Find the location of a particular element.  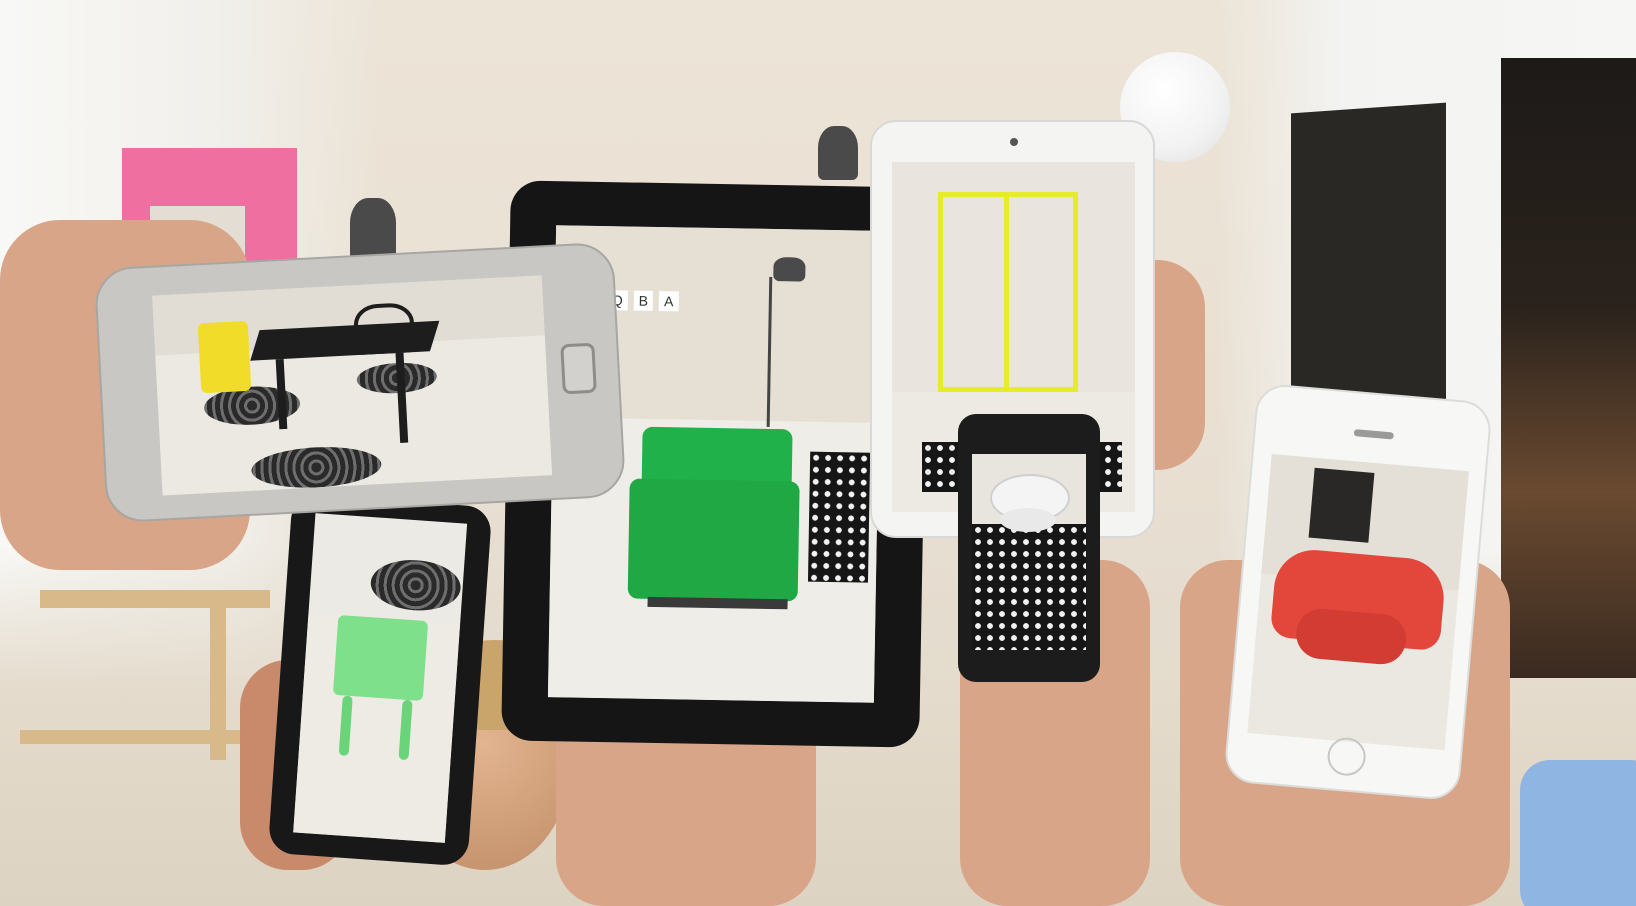

smartphone-small is located at coordinates (1029, 548).